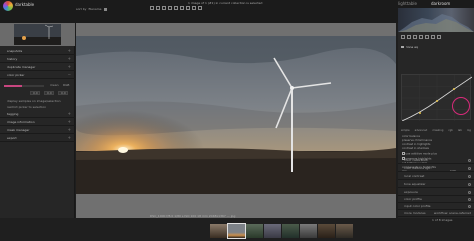 The width and height of the screenshot is (474, 241). What do you see at coordinates (461, 106) in the screenshot?
I see `highlight-ring` at bounding box center [461, 106].